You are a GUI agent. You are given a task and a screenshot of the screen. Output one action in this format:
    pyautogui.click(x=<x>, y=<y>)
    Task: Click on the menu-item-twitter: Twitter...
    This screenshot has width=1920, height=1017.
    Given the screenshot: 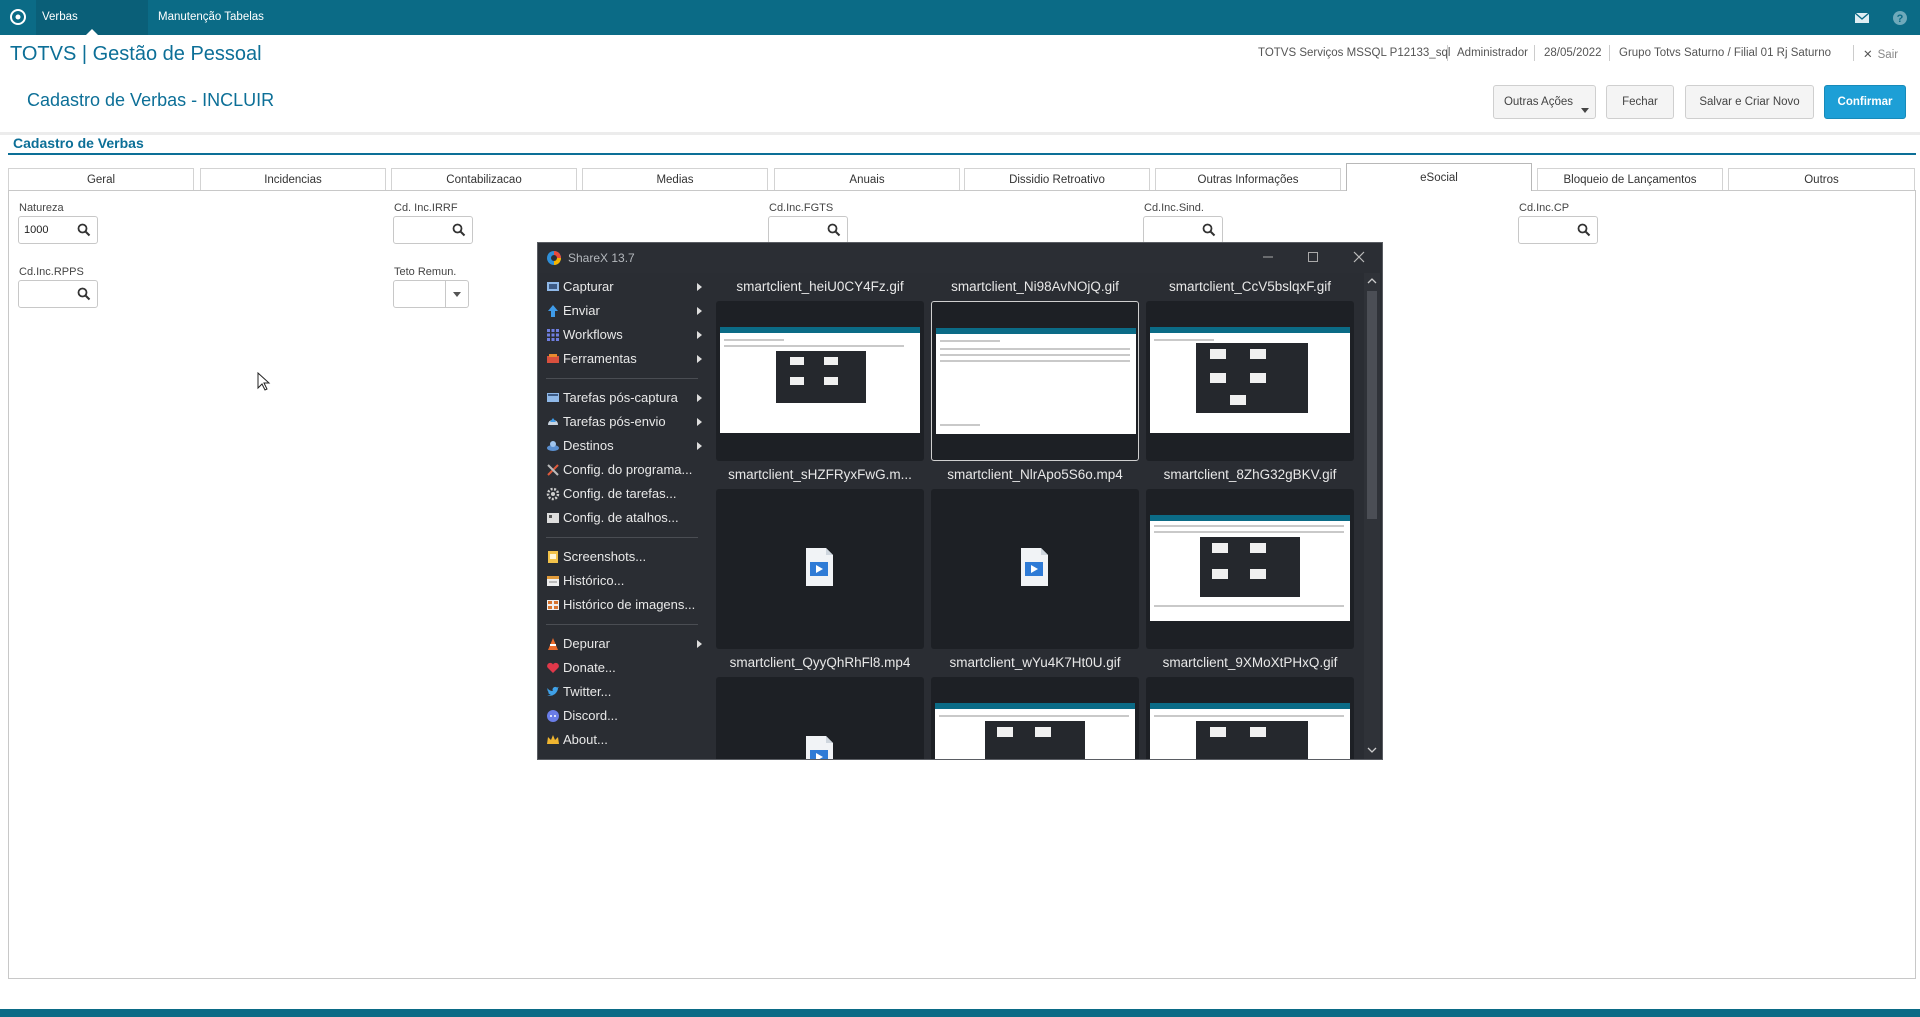 What is the action you would take?
    pyautogui.click(x=627, y=692)
    